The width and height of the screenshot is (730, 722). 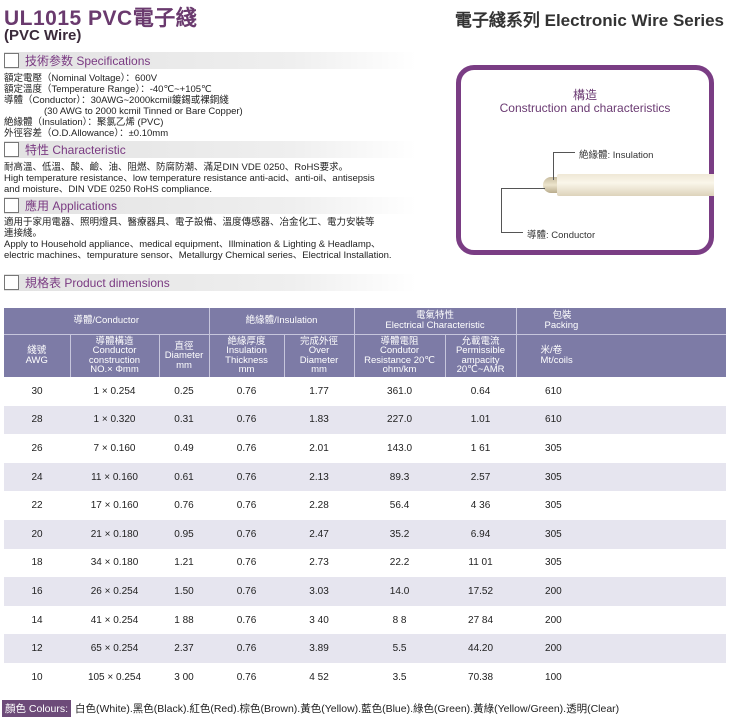 What do you see at coordinates (400, 477) in the screenshot?
I see `cell-resistance: 89.3` at bounding box center [400, 477].